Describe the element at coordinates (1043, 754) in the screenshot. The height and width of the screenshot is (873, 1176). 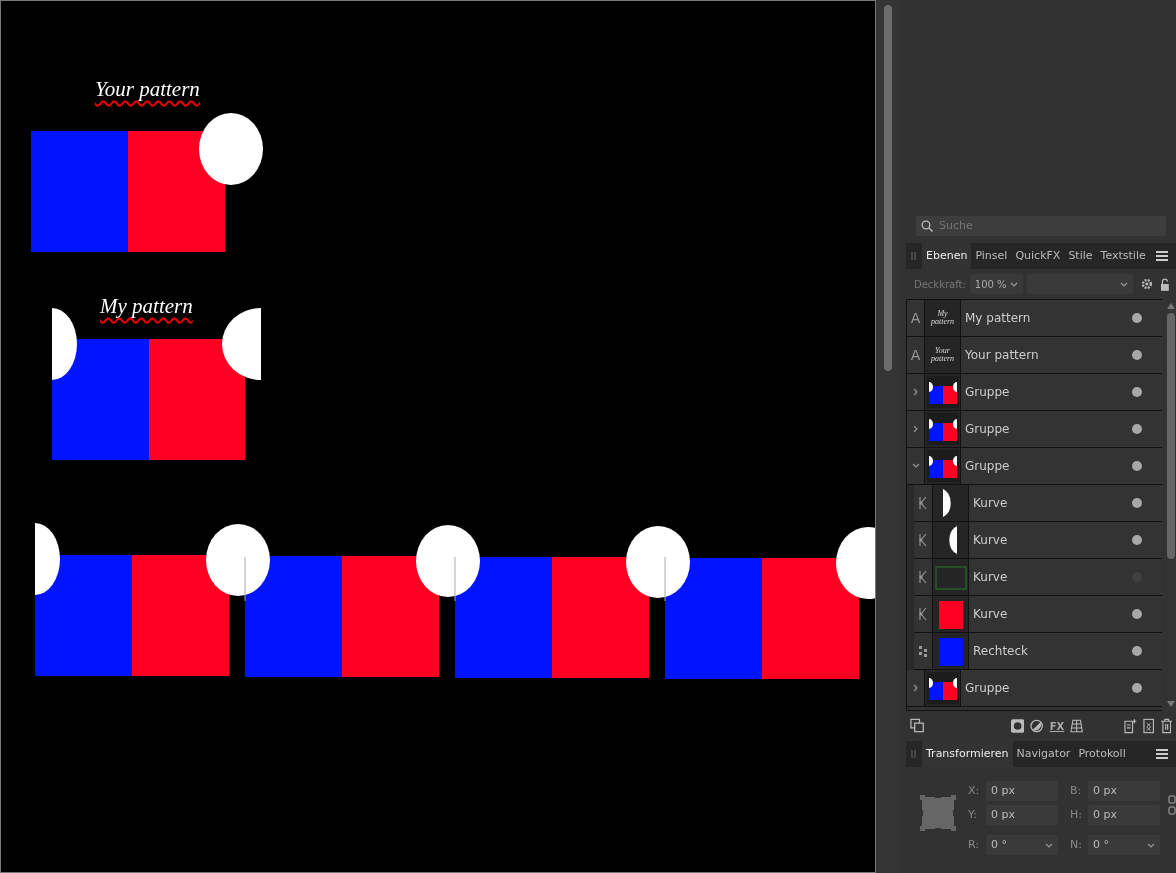
I see `panel-tab: Navigator` at that location.